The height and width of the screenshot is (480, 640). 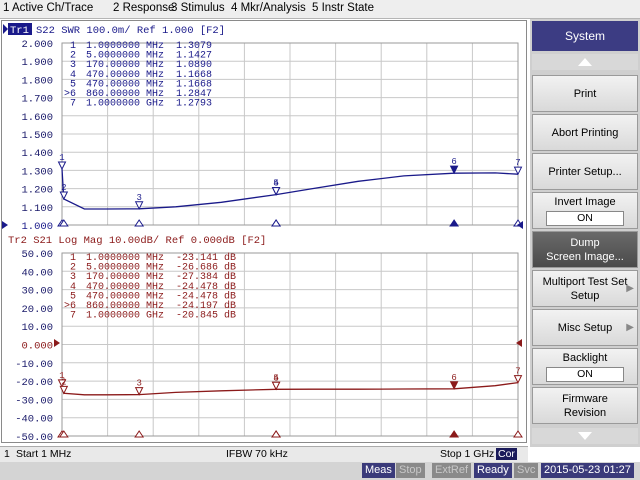 What do you see at coordinates (506, 454) in the screenshot?
I see `correction-badge: Cor` at bounding box center [506, 454].